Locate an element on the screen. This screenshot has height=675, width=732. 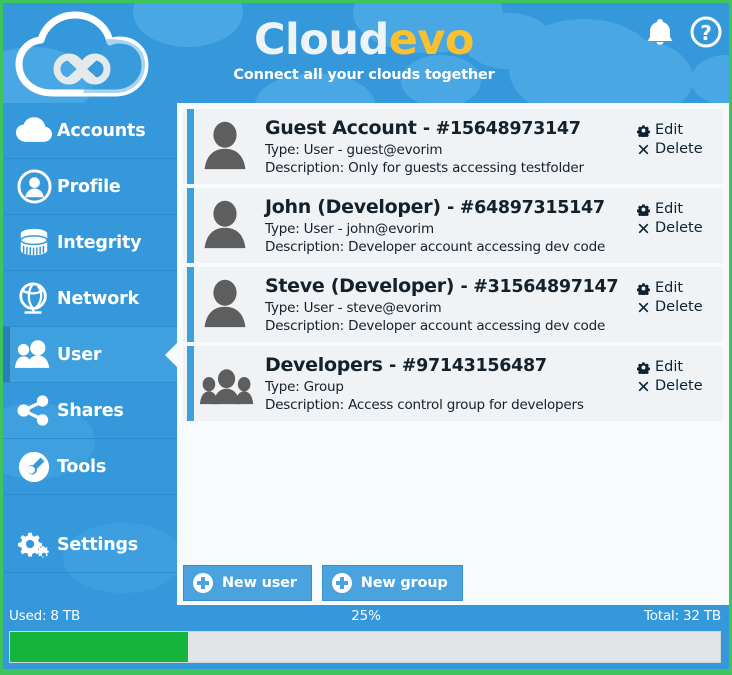
list-item-name: Steve (Developer) is located at coordinates (360, 286).